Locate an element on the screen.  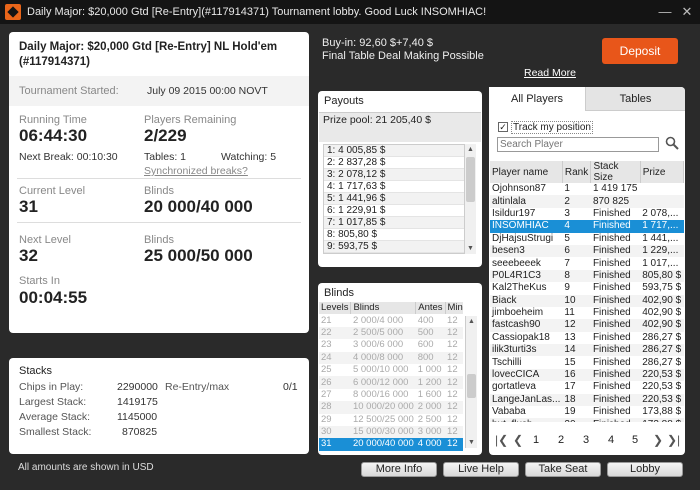
blinds-cell: 2 000 is located at coordinates (430, 407).